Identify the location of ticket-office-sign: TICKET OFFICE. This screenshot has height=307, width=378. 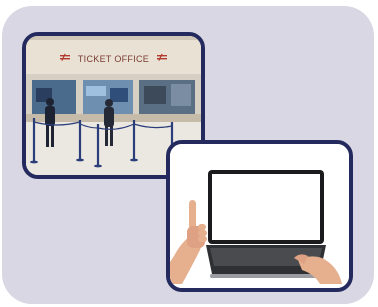
(113, 59).